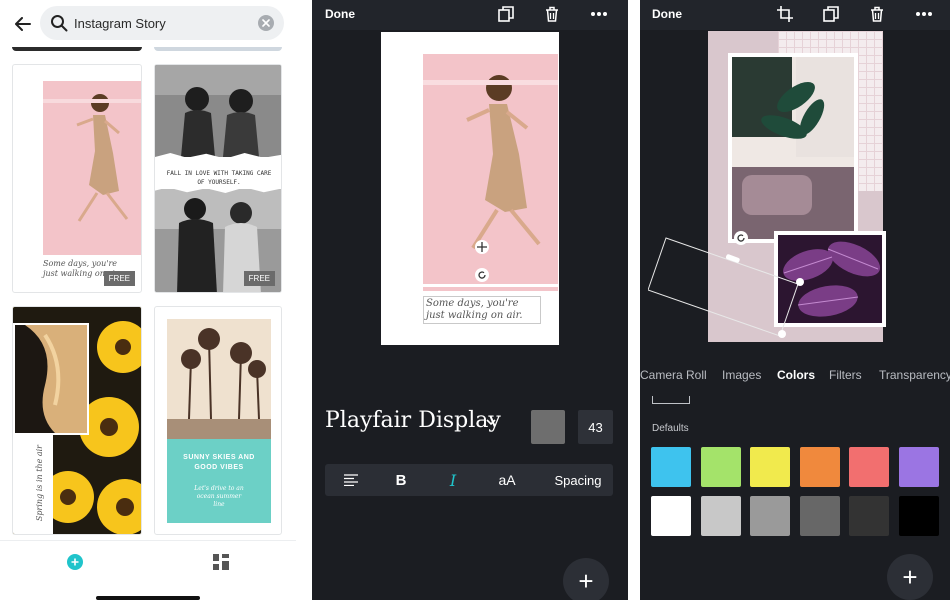 Image resolution: width=950 pixels, height=600 pixels. I want to click on search-input, so click(159, 23).